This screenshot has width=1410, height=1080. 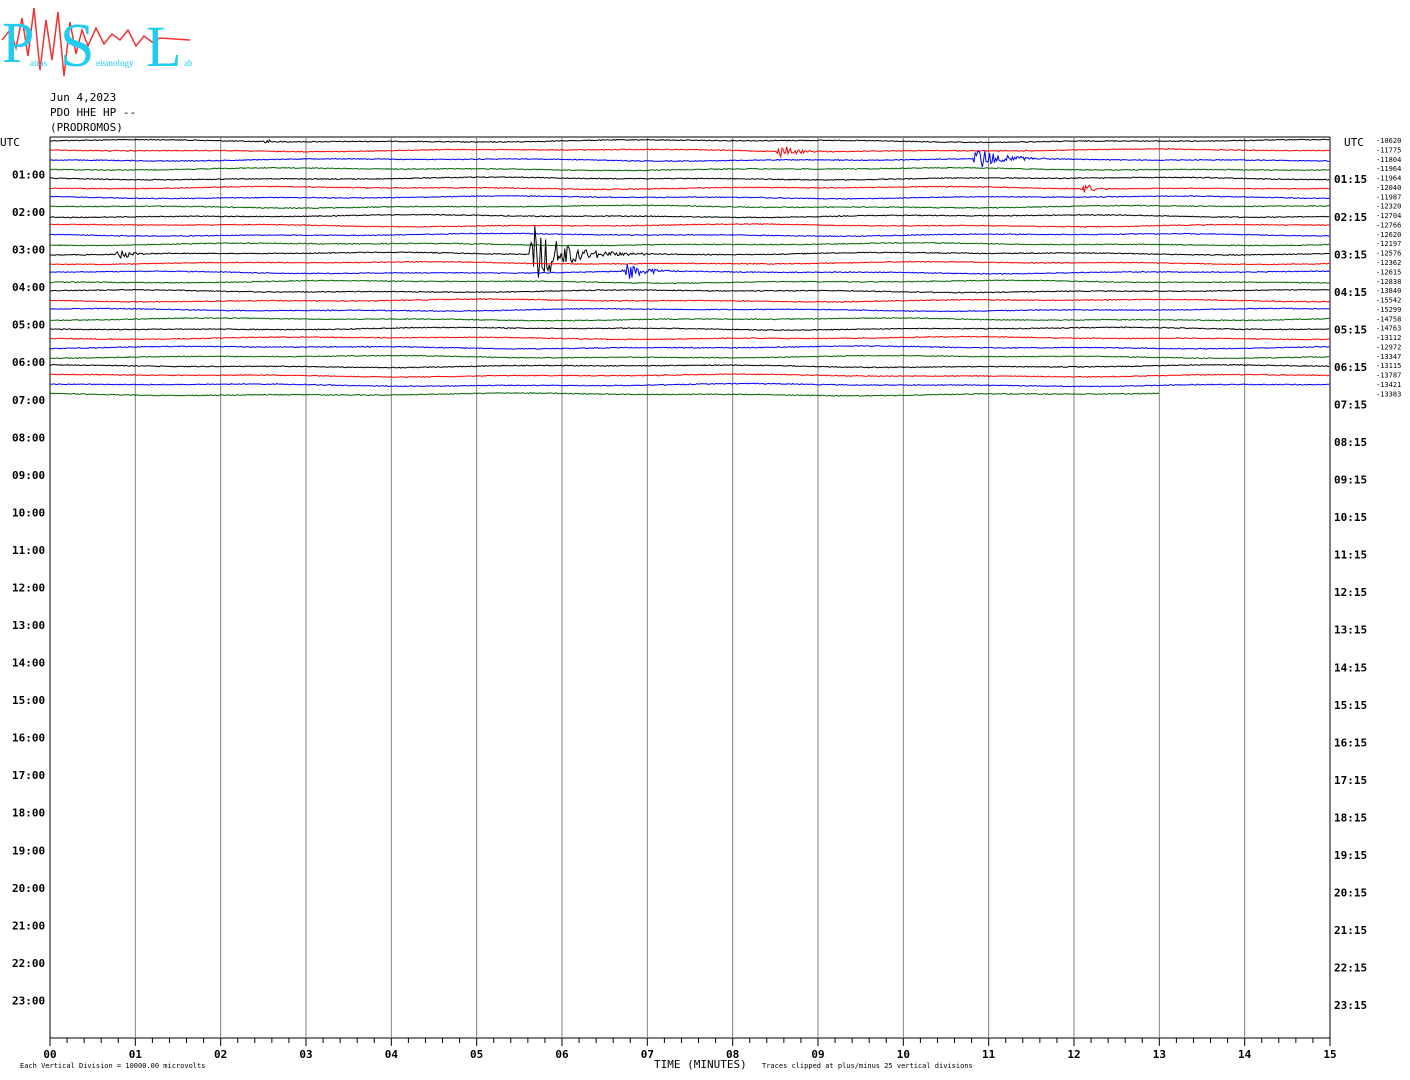 What do you see at coordinates (1388, 216) in the screenshot?
I see `row-offset-label: -12704` at bounding box center [1388, 216].